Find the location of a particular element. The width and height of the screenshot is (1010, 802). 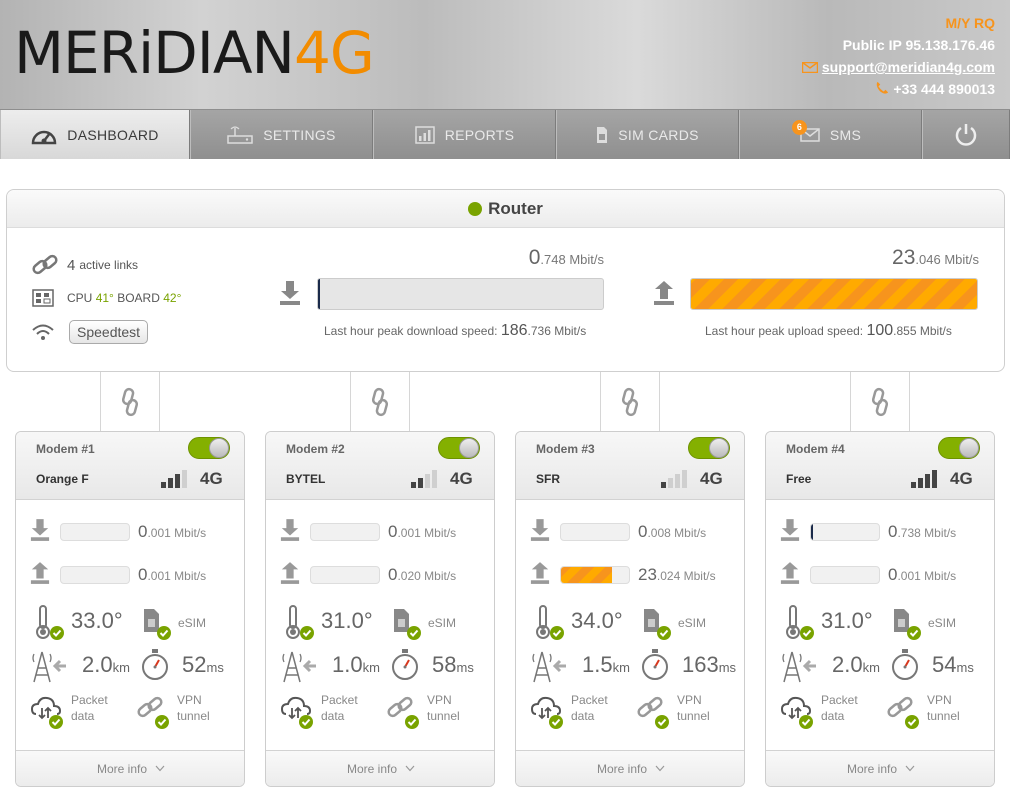

router-download-bar is located at coordinates (460, 294).